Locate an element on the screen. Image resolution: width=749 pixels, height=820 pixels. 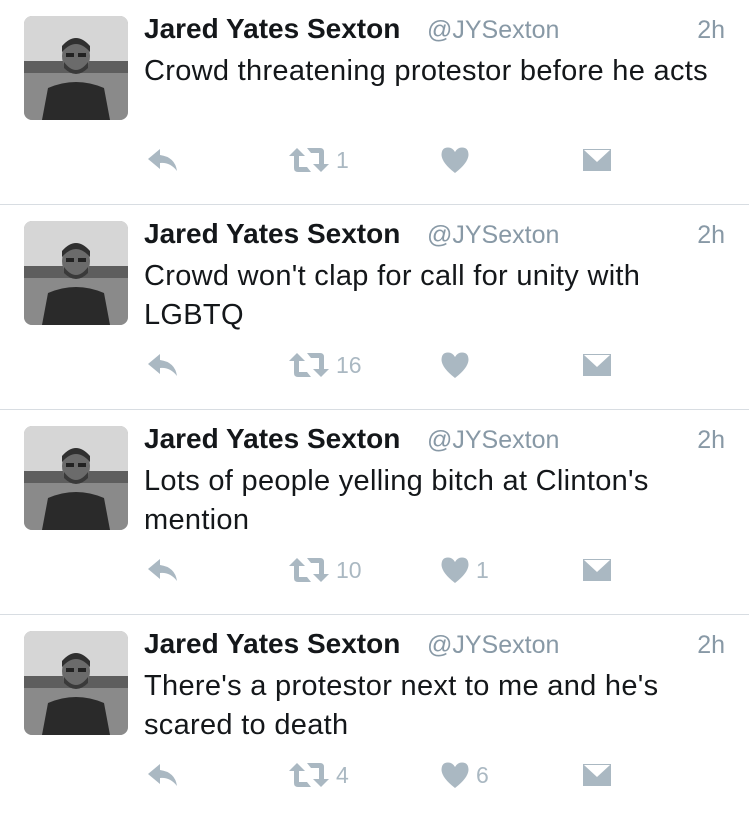
retweet-count: 4 is located at coordinates (342, 774).